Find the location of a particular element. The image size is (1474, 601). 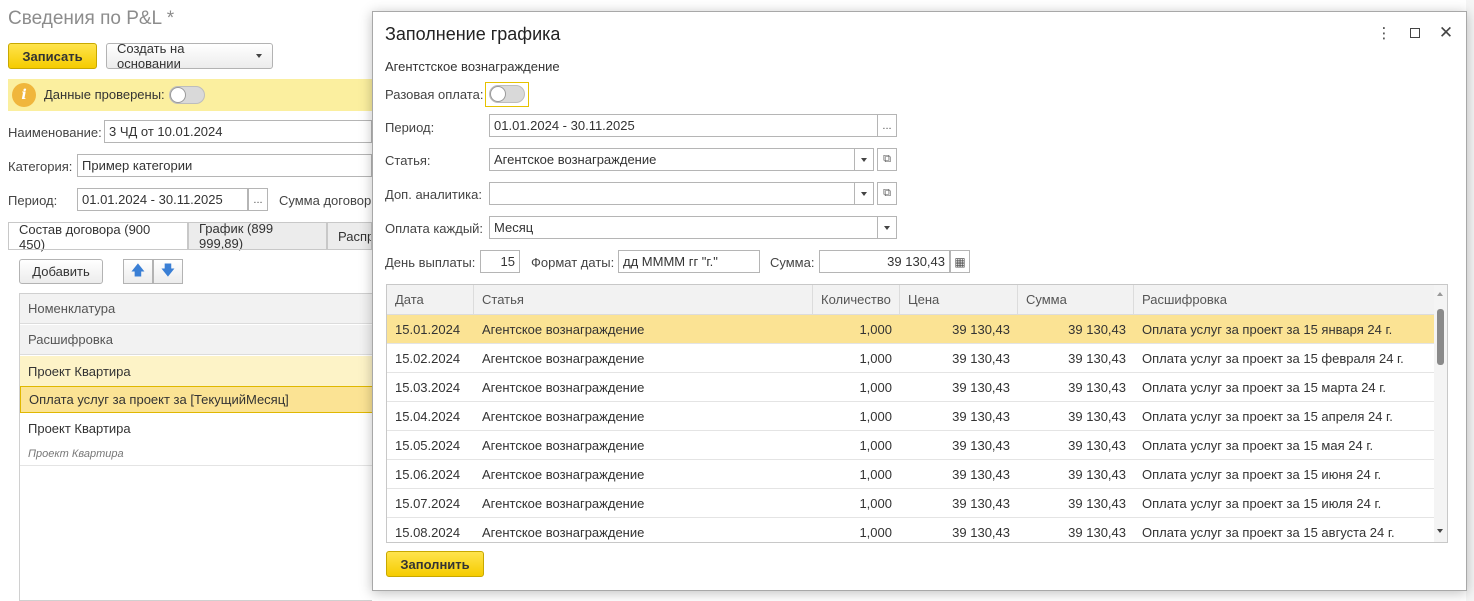

extra-analytics-label: Доп. аналитика: is located at coordinates (433, 194).